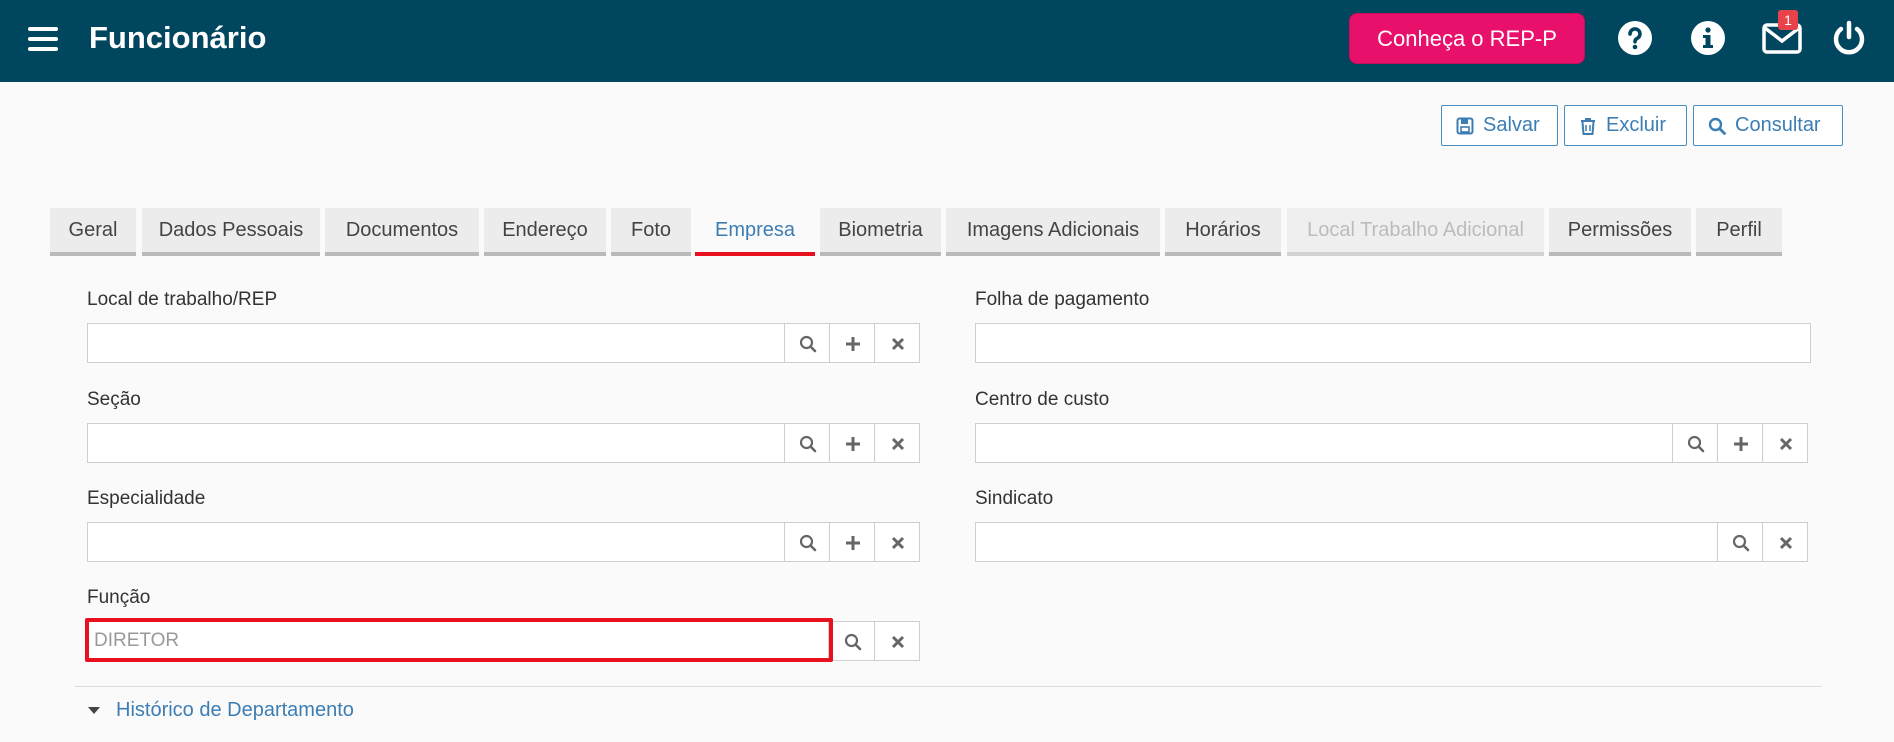 This screenshot has height=742, width=1894. What do you see at coordinates (755, 232) in the screenshot?
I see `tab-empresa: Empresa` at bounding box center [755, 232].